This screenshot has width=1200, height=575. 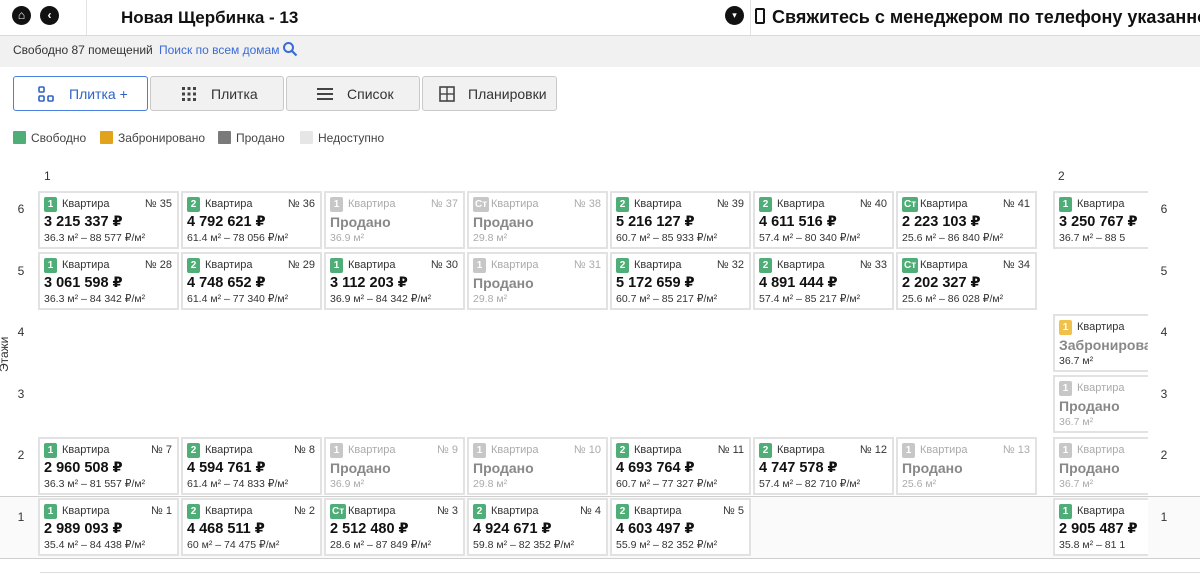 What do you see at coordinates (1076, 484) in the screenshot?
I see `apartment-area-price: 36.7 м²` at bounding box center [1076, 484].